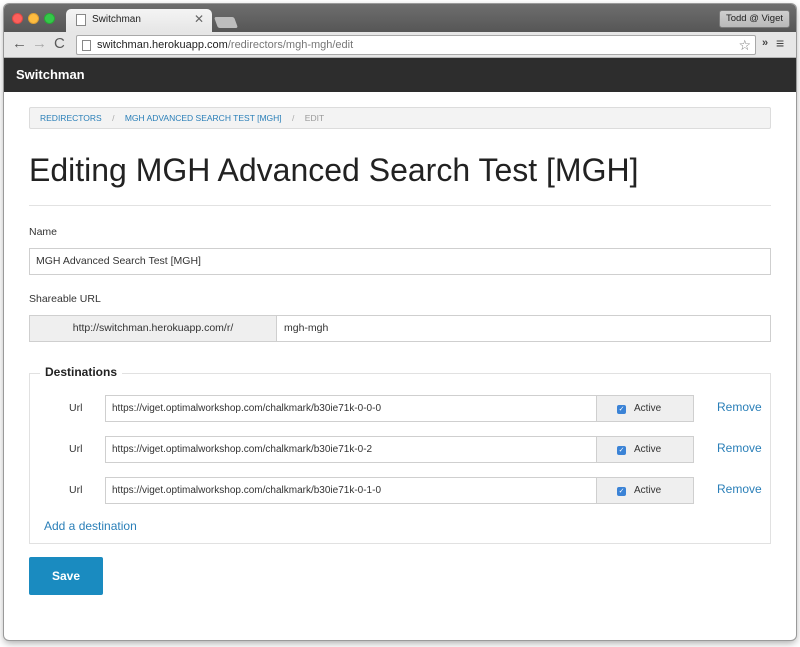 The width and height of the screenshot is (800, 647). I want to click on menu-icon: ≡, so click(780, 43).